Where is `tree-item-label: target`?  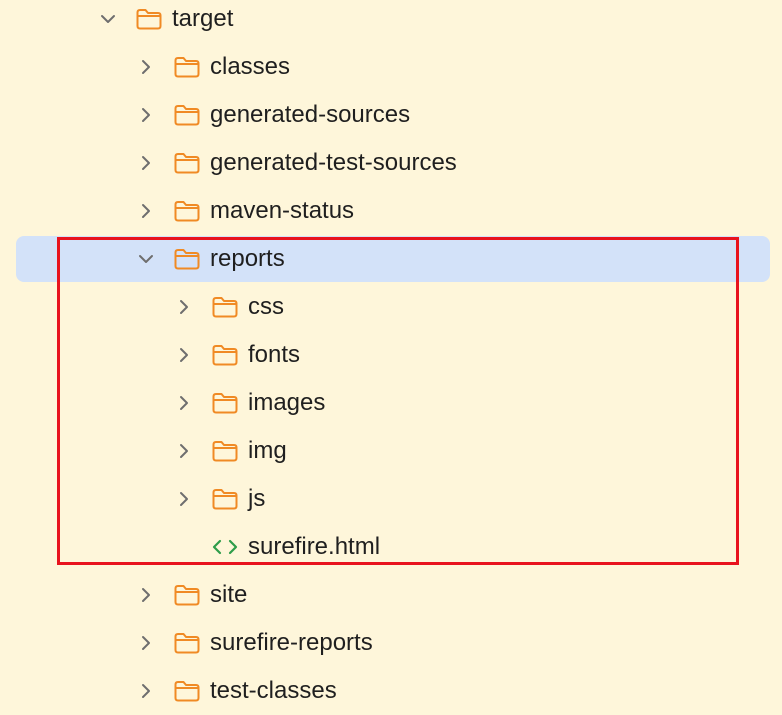
tree-item-label: target is located at coordinates (203, 18).